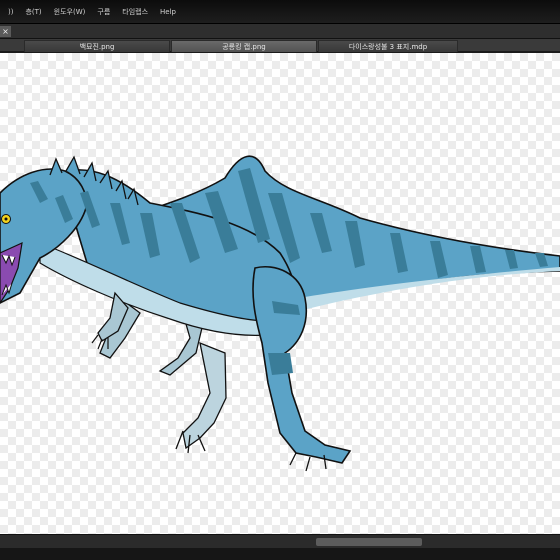 The image size is (560, 560). Describe the element at coordinates (70, 12) in the screenshot. I see `menu-item-window: 윈도우(W)` at that location.